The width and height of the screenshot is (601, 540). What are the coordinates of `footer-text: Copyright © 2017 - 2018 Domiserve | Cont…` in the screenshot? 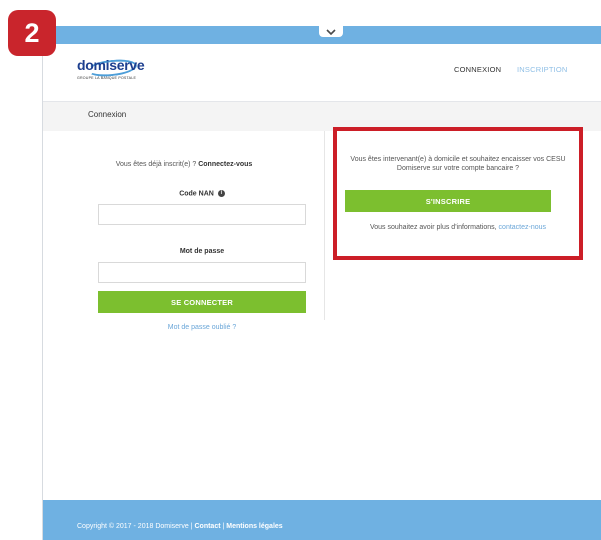 It's located at (180, 526).